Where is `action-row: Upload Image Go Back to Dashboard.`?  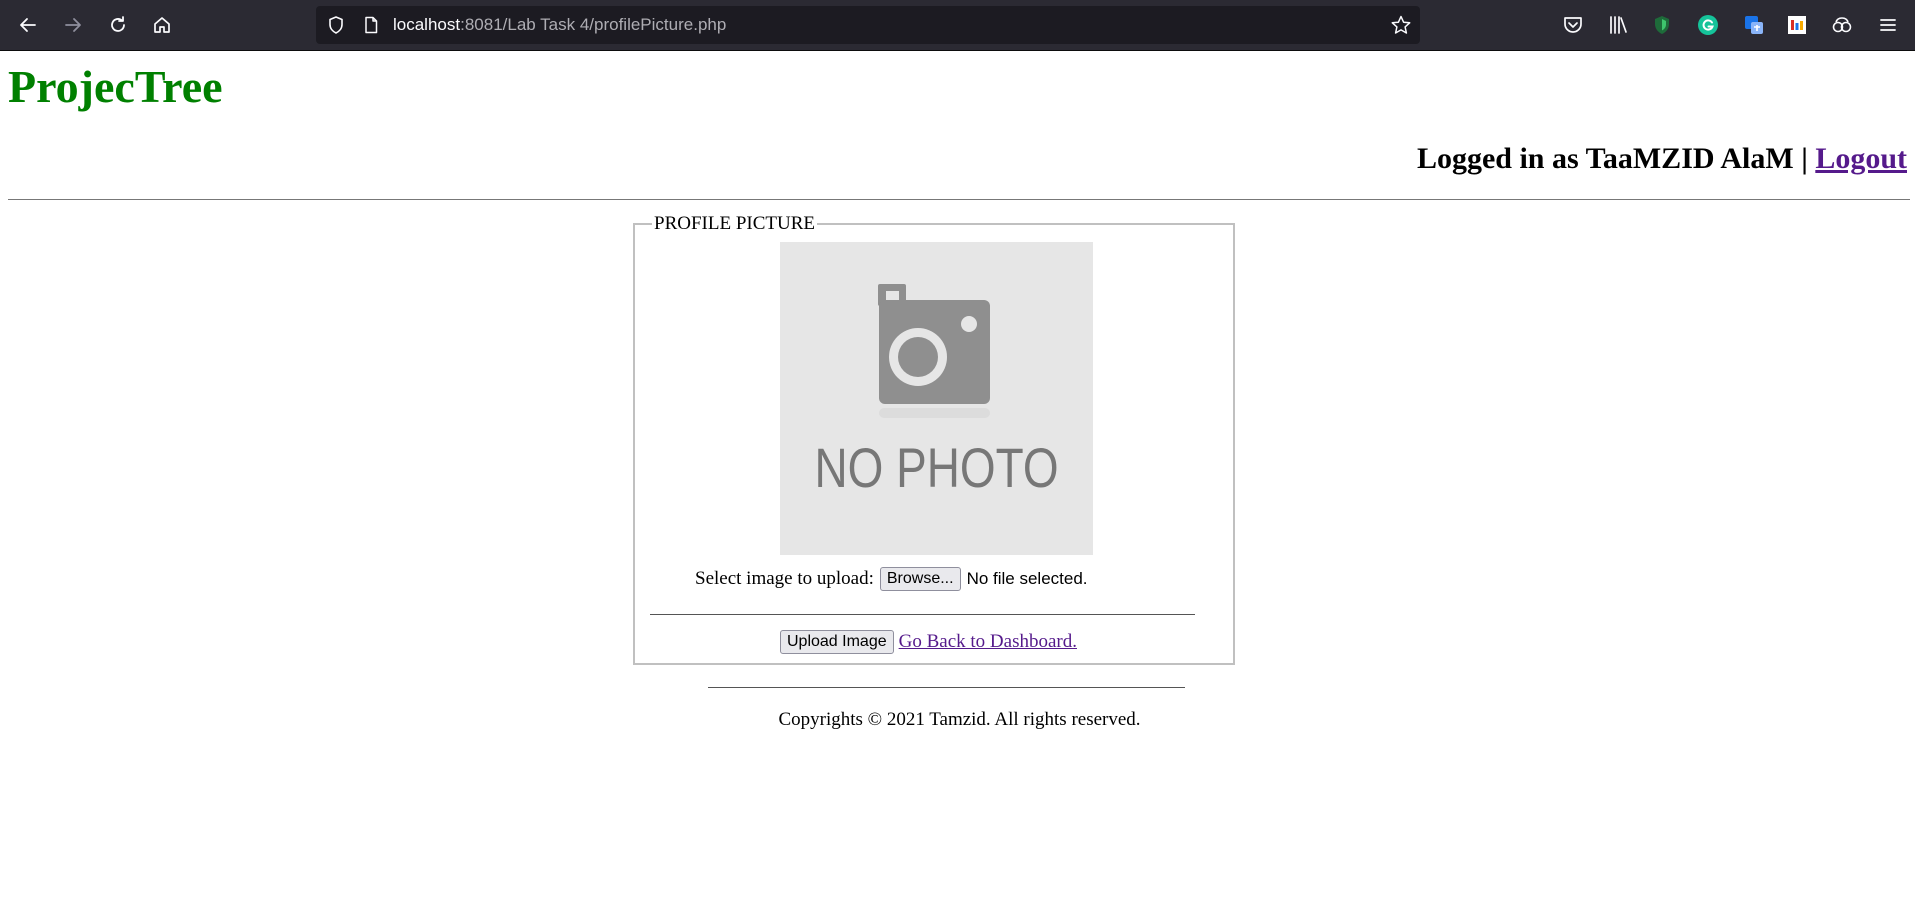
action-row: Upload Image Go Back to Dashboard. is located at coordinates (928, 642).